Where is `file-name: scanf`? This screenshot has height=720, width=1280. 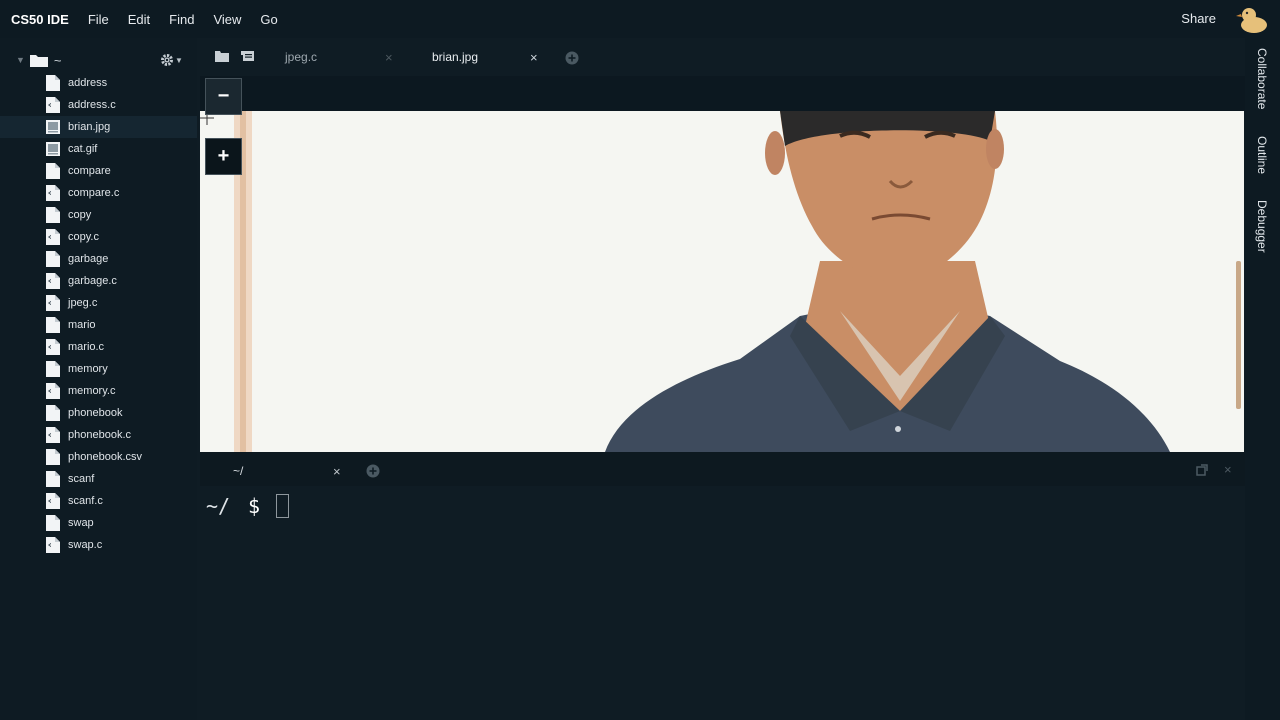
file-name: scanf is located at coordinates (81, 479).